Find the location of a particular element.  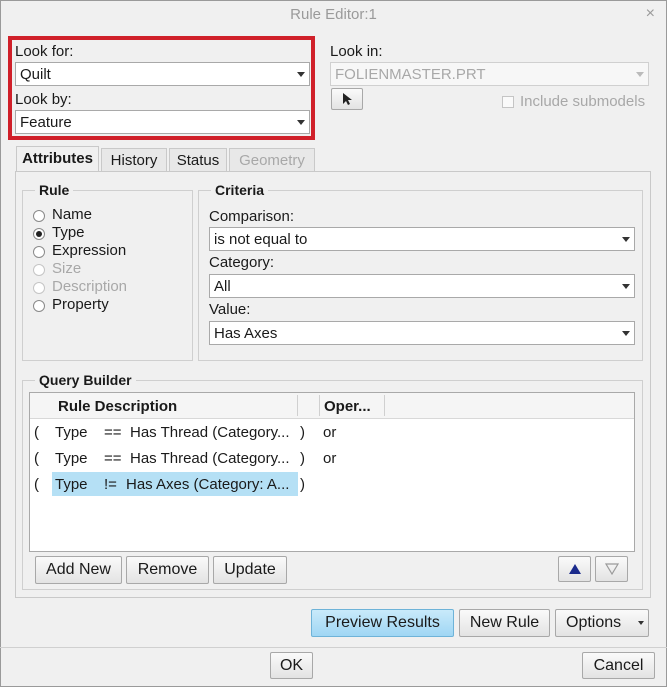

column-rule-description: Rule Description is located at coordinates (117, 406).